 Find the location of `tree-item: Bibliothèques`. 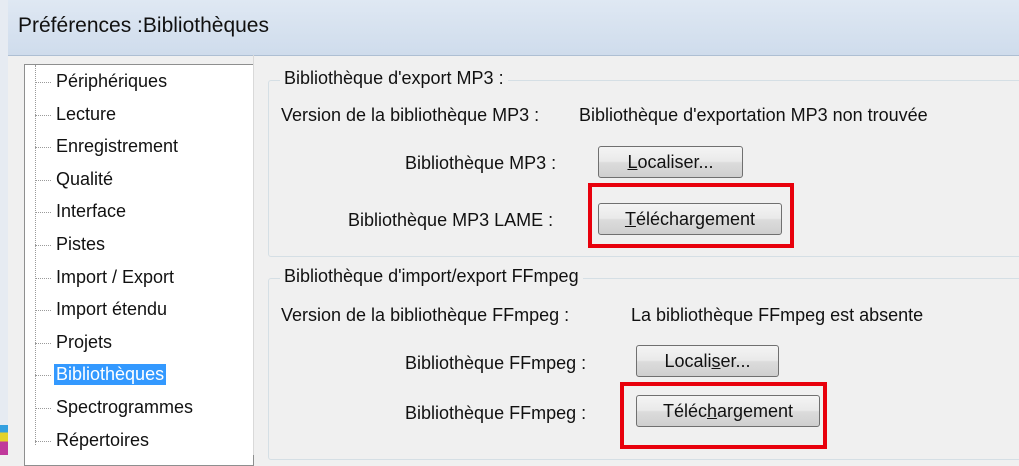

tree-item: Bibliothèques is located at coordinates (138, 376).